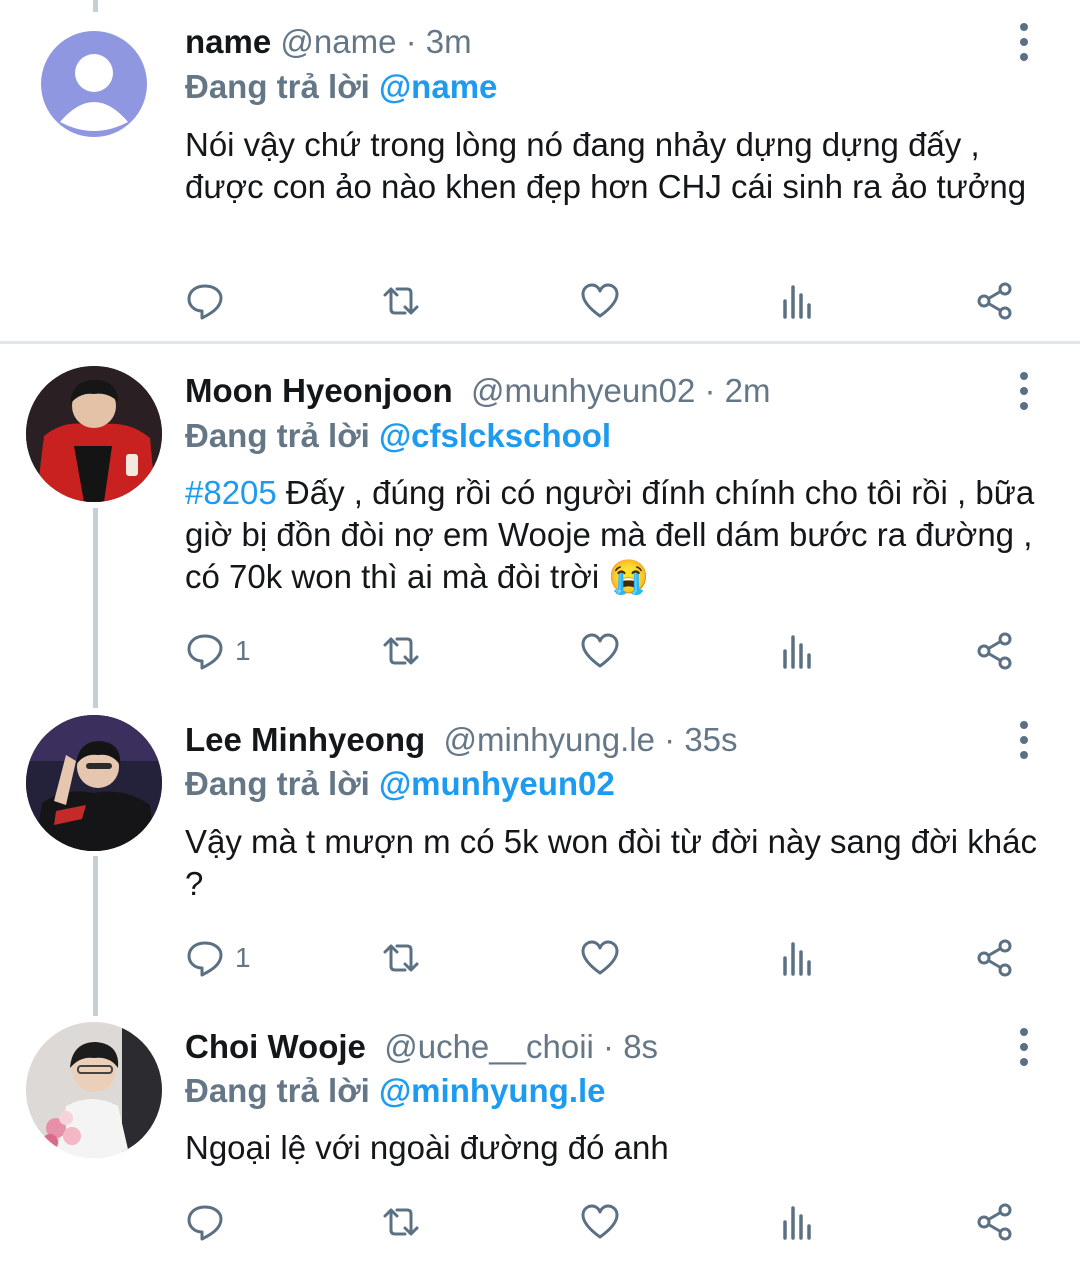 This screenshot has height=1262, width=1080. I want to click on replying-to: Đang trả lời @name, so click(341, 87).